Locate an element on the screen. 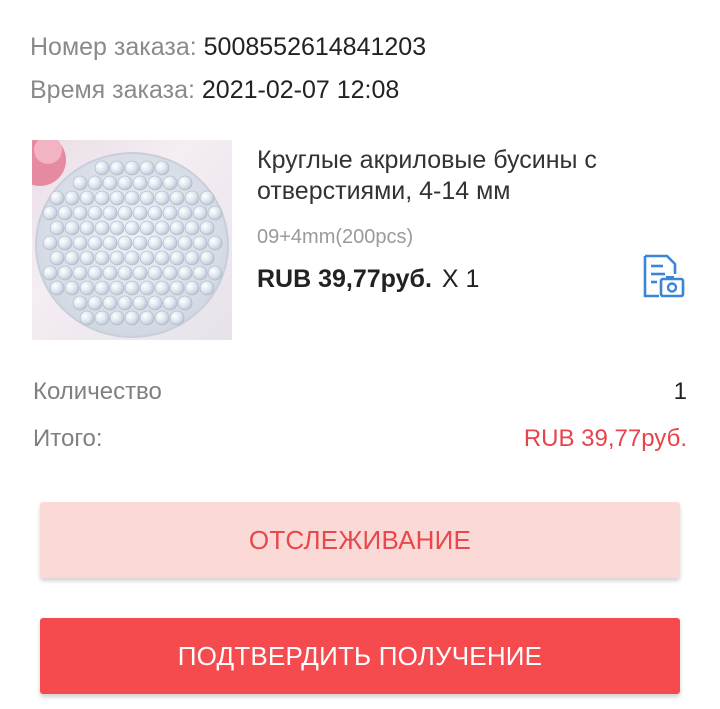 The width and height of the screenshot is (720, 709). order-number-row: Номер заказа: 5008552614841203 is located at coordinates (228, 47).